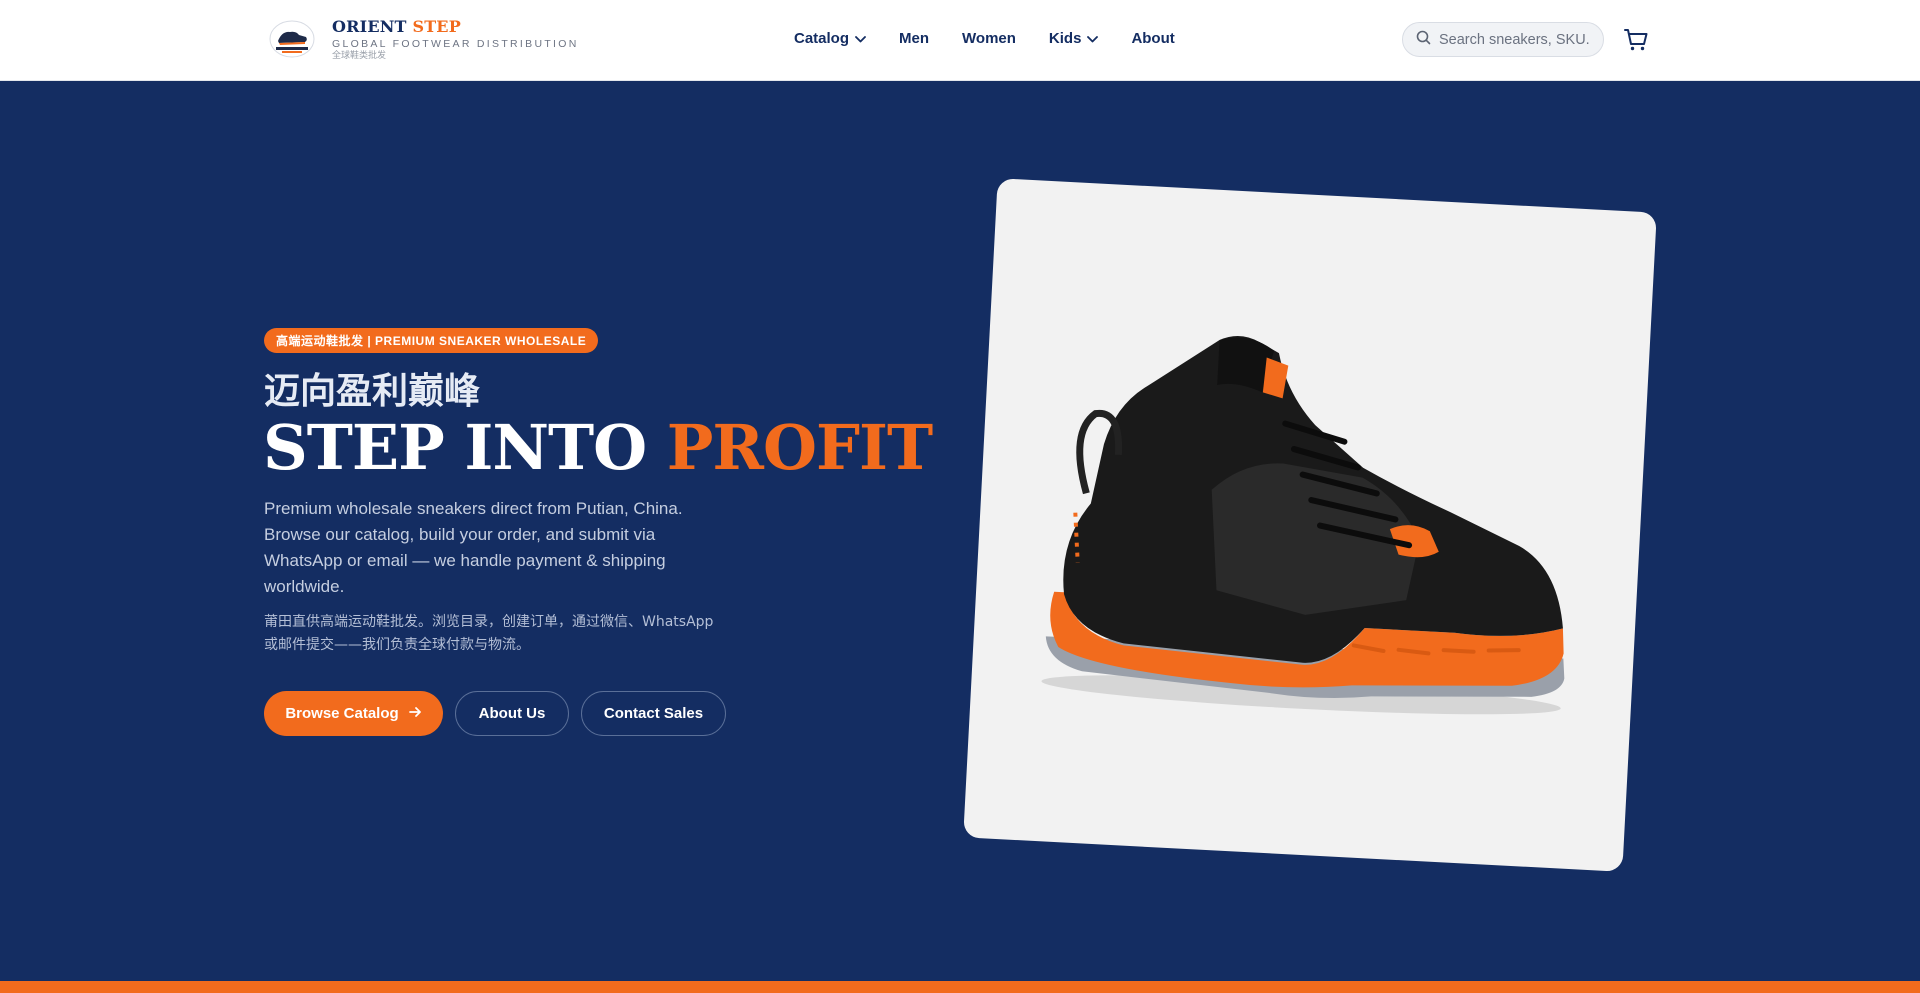 This screenshot has width=1920, height=993. I want to click on cart-icon, so click(1636, 43).